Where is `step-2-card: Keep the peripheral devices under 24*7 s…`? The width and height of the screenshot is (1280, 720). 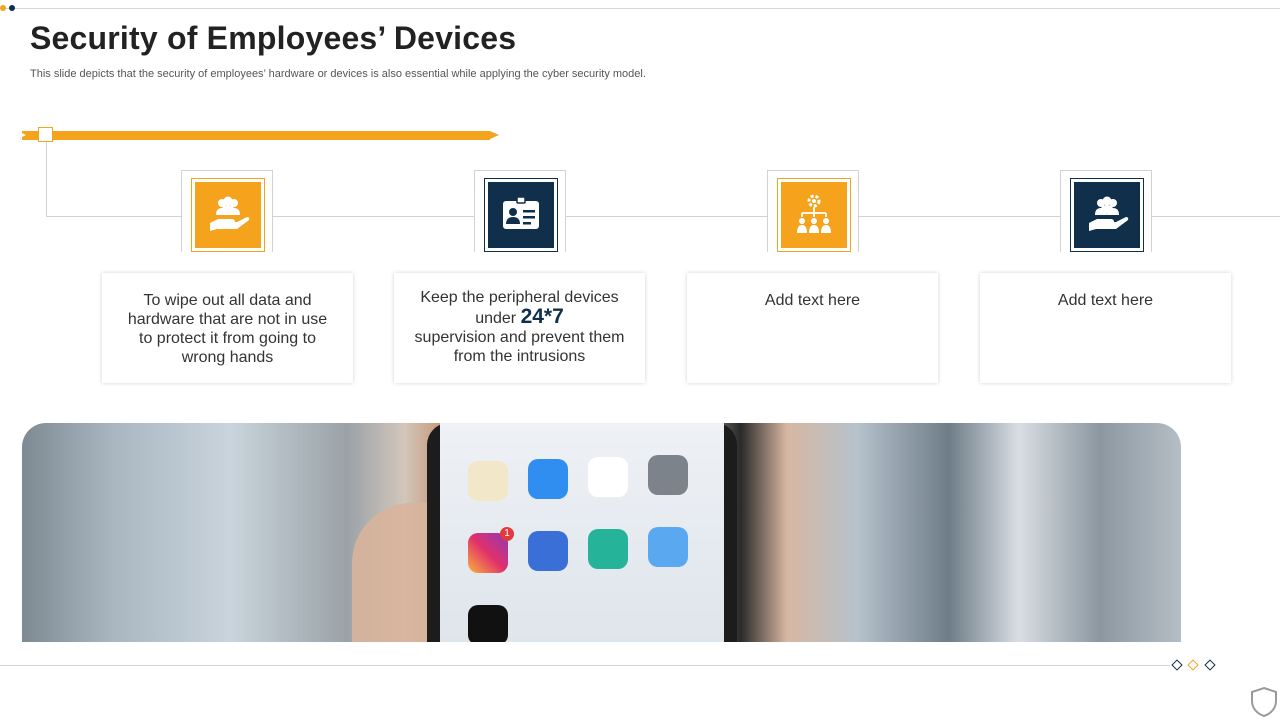
step-2-card: Keep the peripheral devices under 24*7 s… is located at coordinates (519, 328).